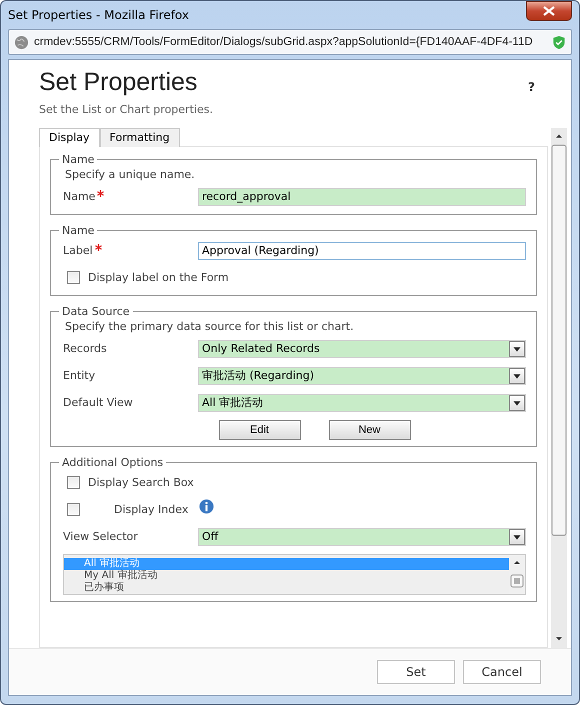 The image size is (580, 705). I want to click on dropdown-field: All 审批活动, so click(362, 403).